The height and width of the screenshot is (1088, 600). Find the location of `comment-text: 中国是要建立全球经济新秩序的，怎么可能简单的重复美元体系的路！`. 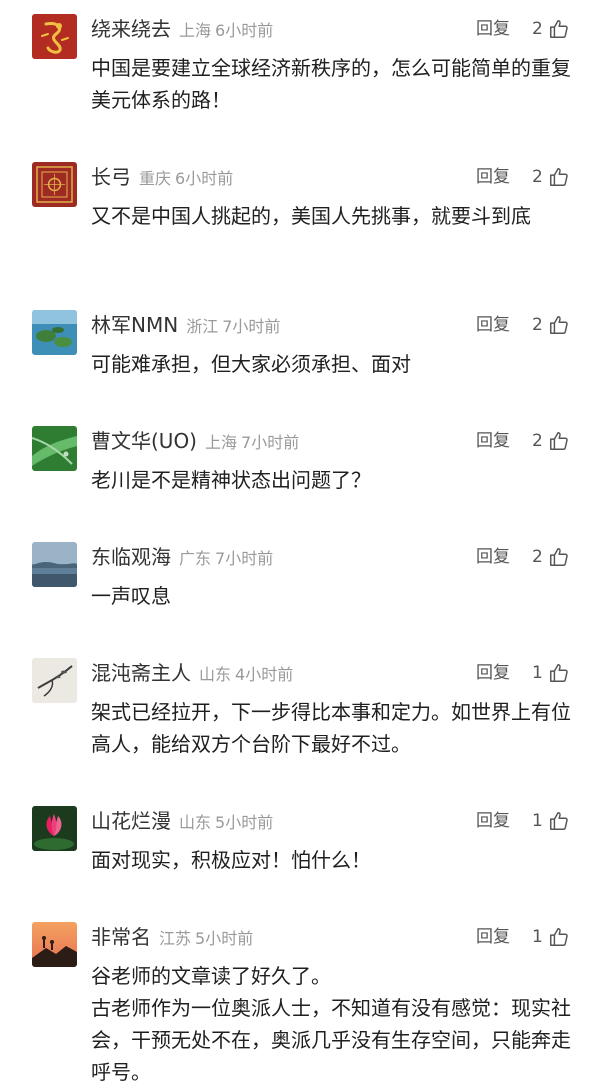

comment-text: 中国是要建立全球经济新秩序的，怎么可能简单的重复美元体系的路！ is located at coordinates (331, 84).